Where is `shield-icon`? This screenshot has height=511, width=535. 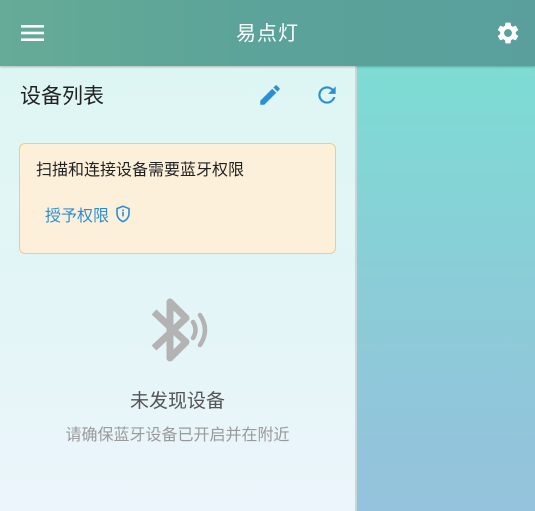 shield-icon is located at coordinates (123, 214).